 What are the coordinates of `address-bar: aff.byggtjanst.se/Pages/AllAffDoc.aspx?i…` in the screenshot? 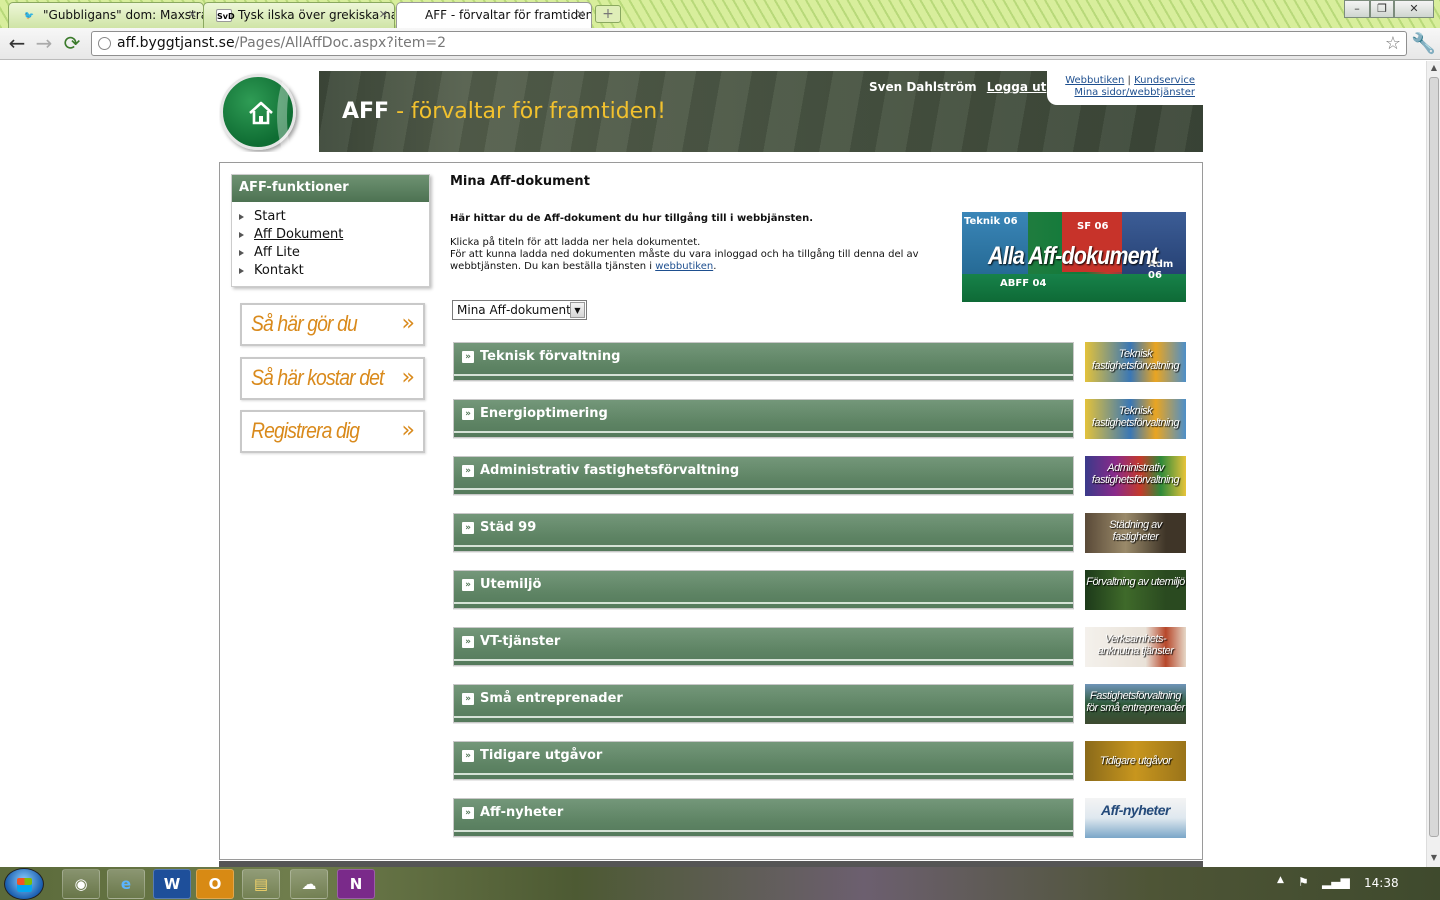 It's located at (749, 43).